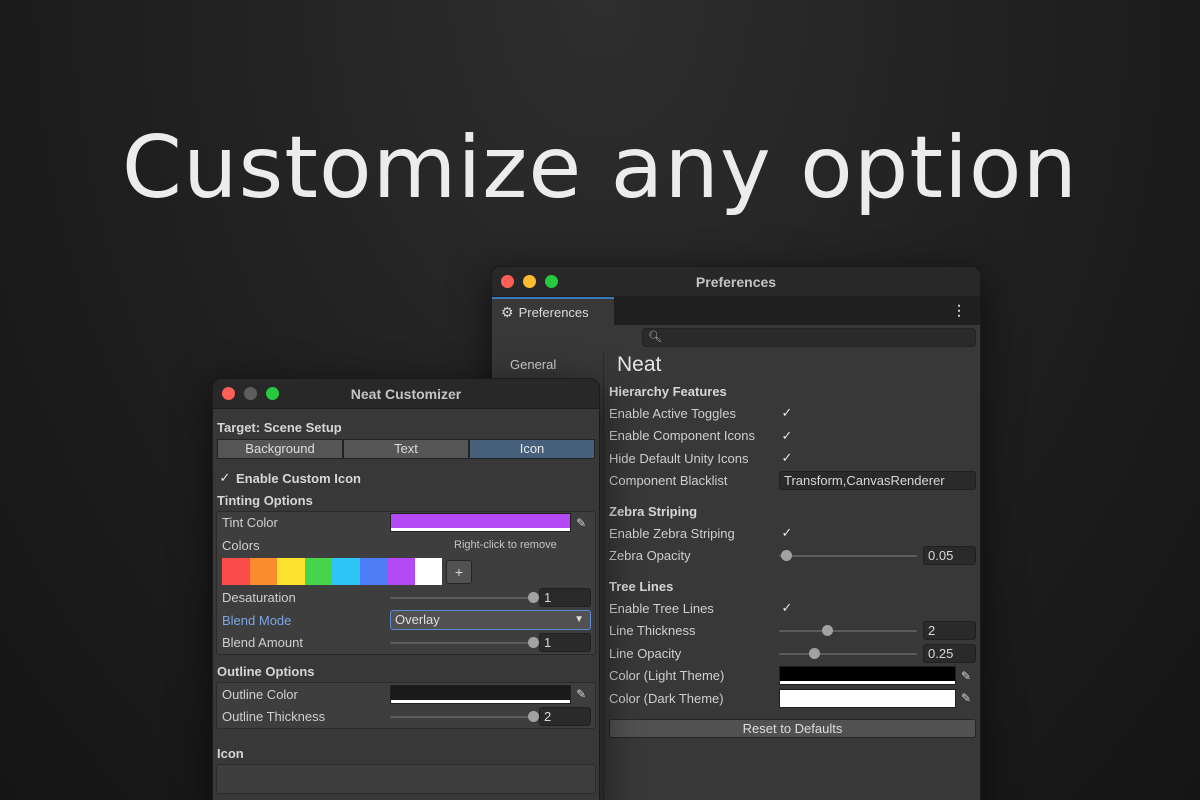  Describe the element at coordinates (417, 620) in the screenshot. I see `blend-mode-value: Overlay` at that location.